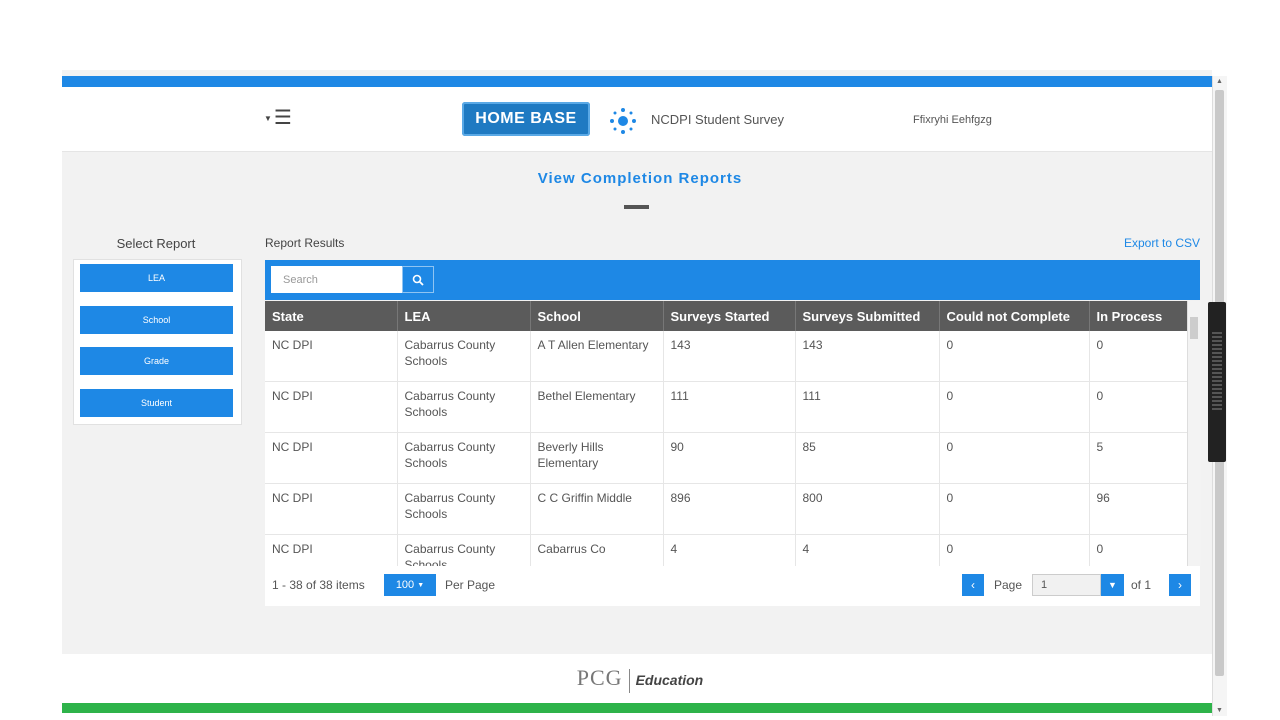 Image resolution: width=1280 pixels, height=720 pixels. What do you see at coordinates (629, 680) in the screenshot?
I see `logo-divider` at bounding box center [629, 680].